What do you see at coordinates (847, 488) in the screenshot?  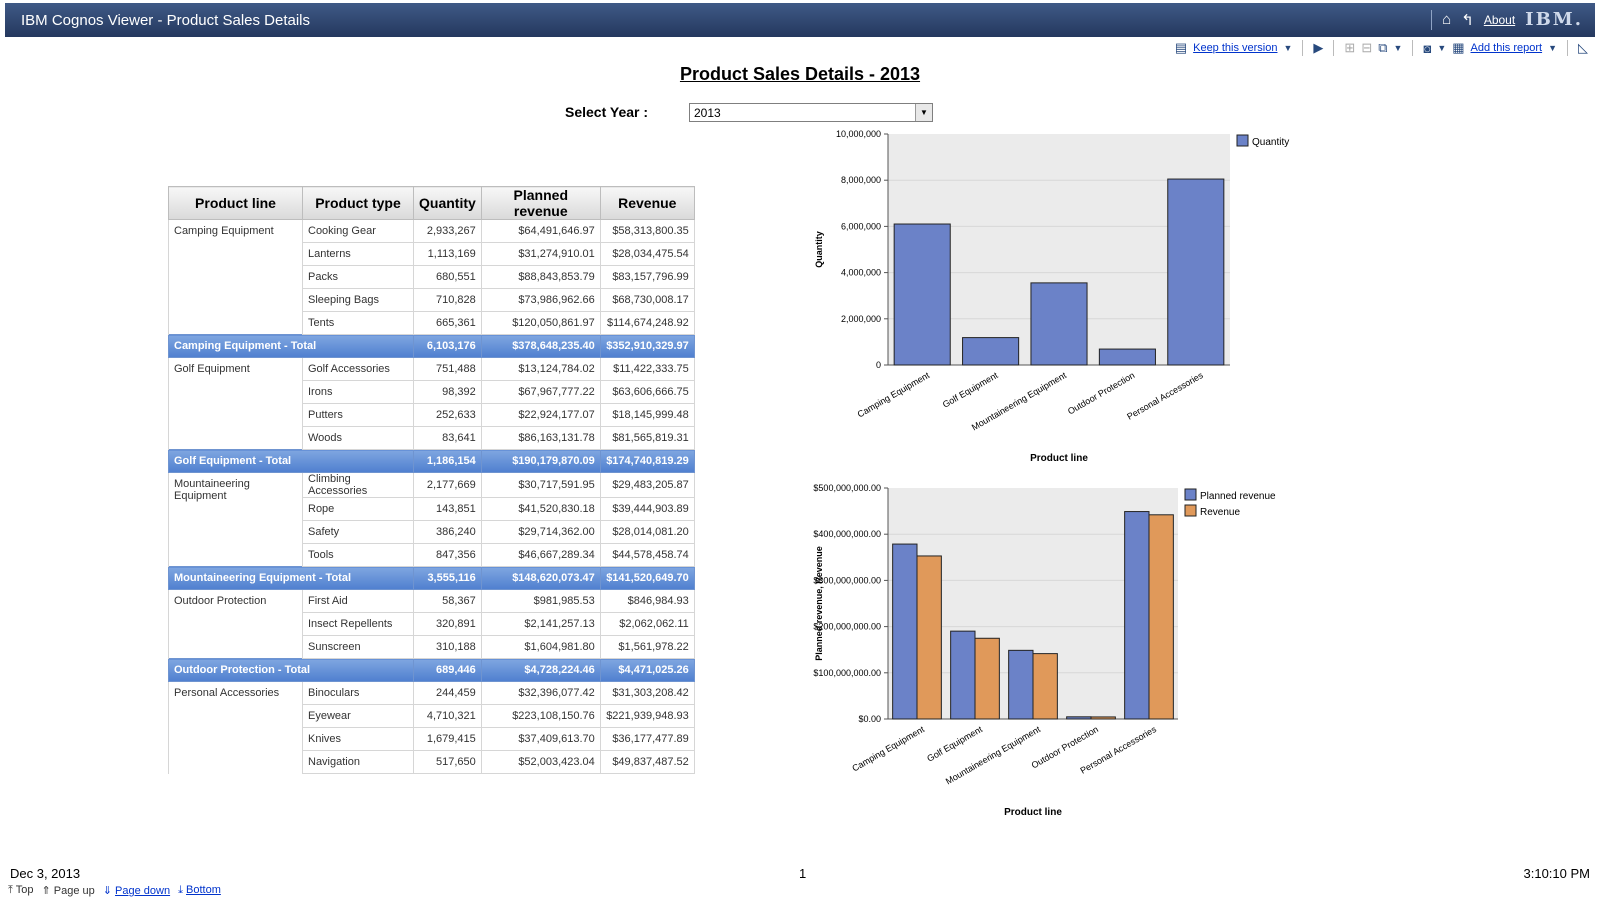 I see `y-tick-label: $500,000,000.00` at bounding box center [847, 488].